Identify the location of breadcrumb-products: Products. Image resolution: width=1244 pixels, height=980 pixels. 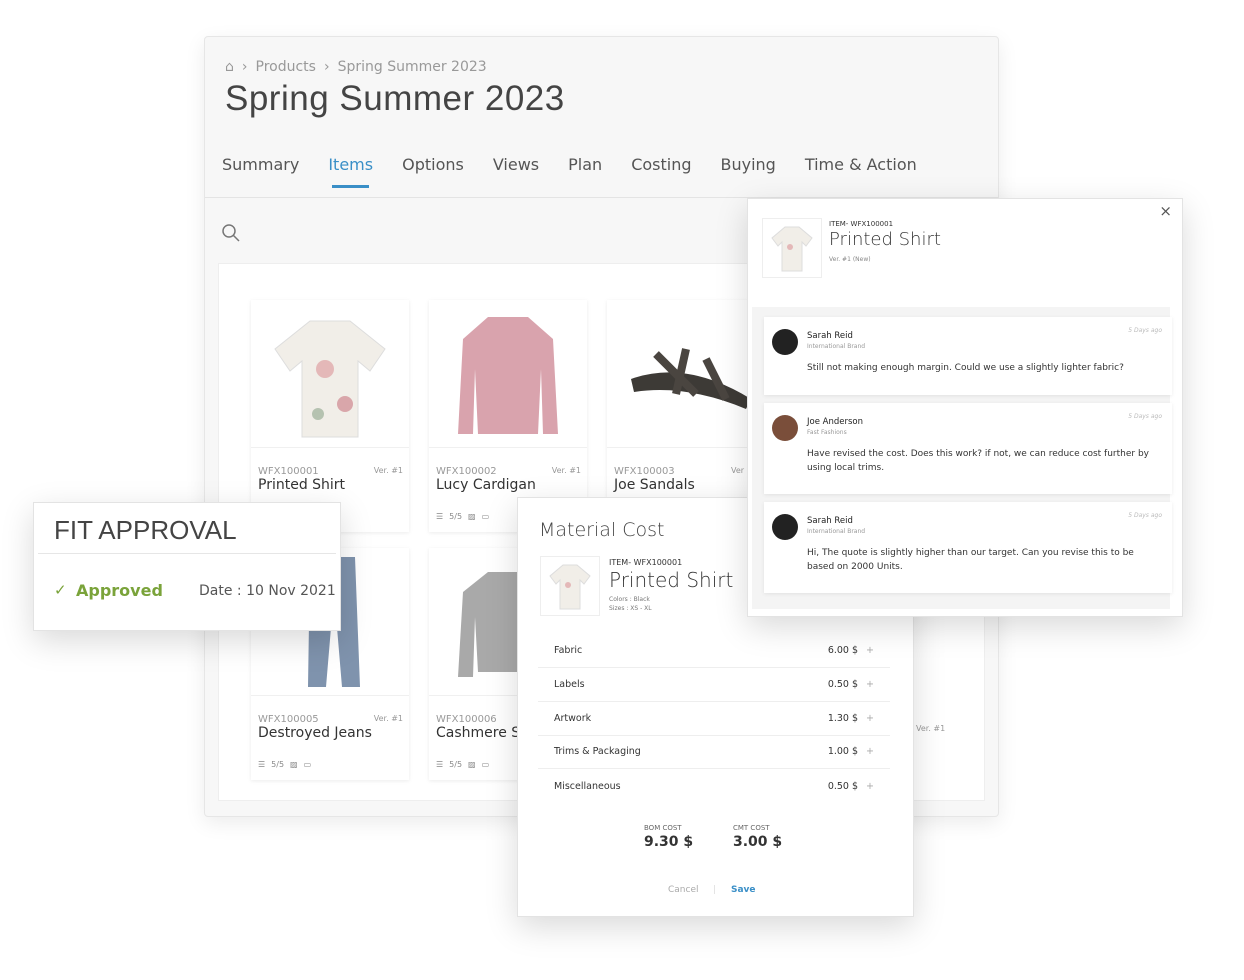
(286, 67).